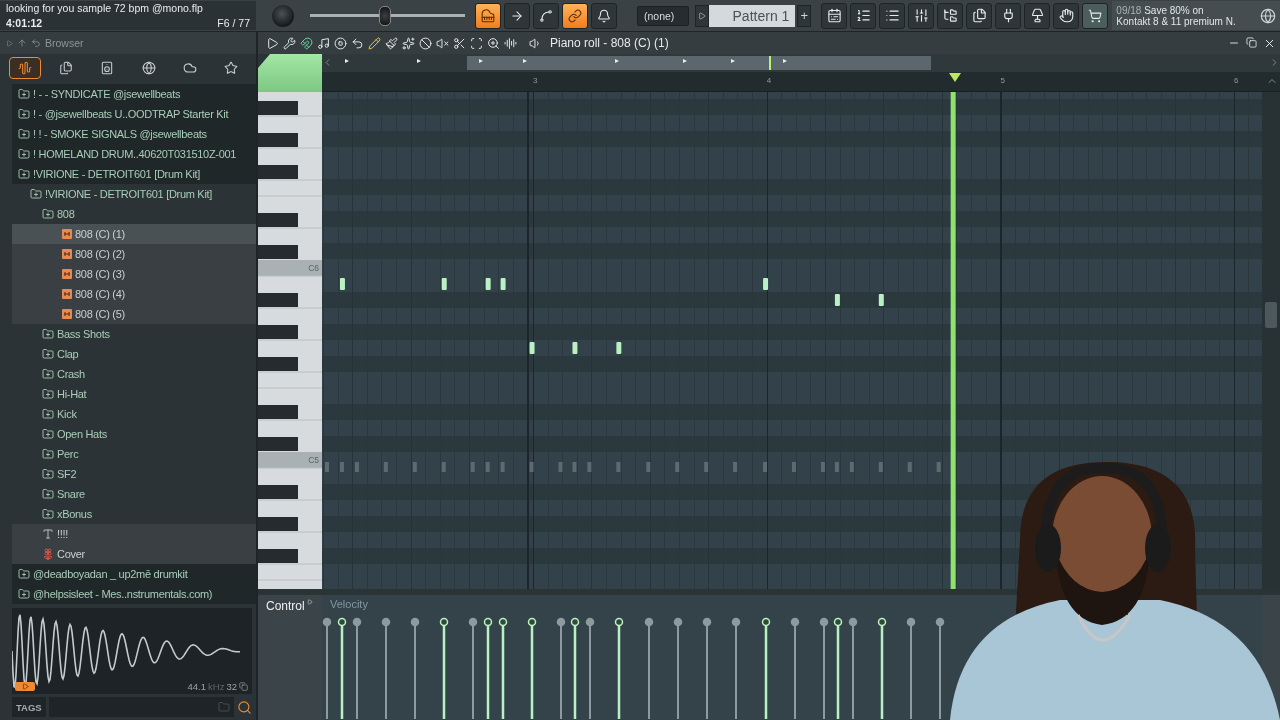 The height and width of the screenshot is (720, 1280). What do you see at coordinates (1271, 315) in the screenshot?
I see `scrollbar-thumb` at bounding box center [1271, 315].